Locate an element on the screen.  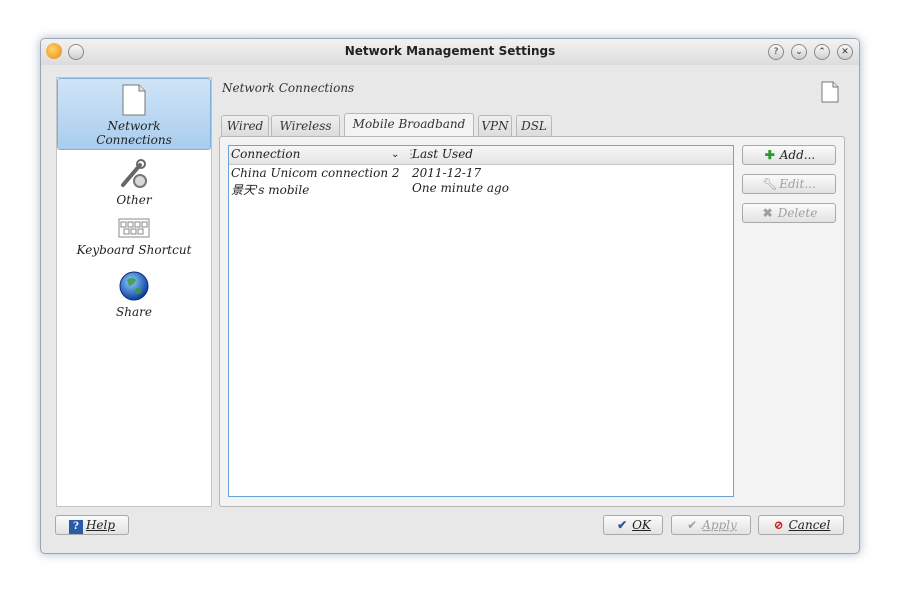
keyboard-icon is located at coordinates (134, 228).